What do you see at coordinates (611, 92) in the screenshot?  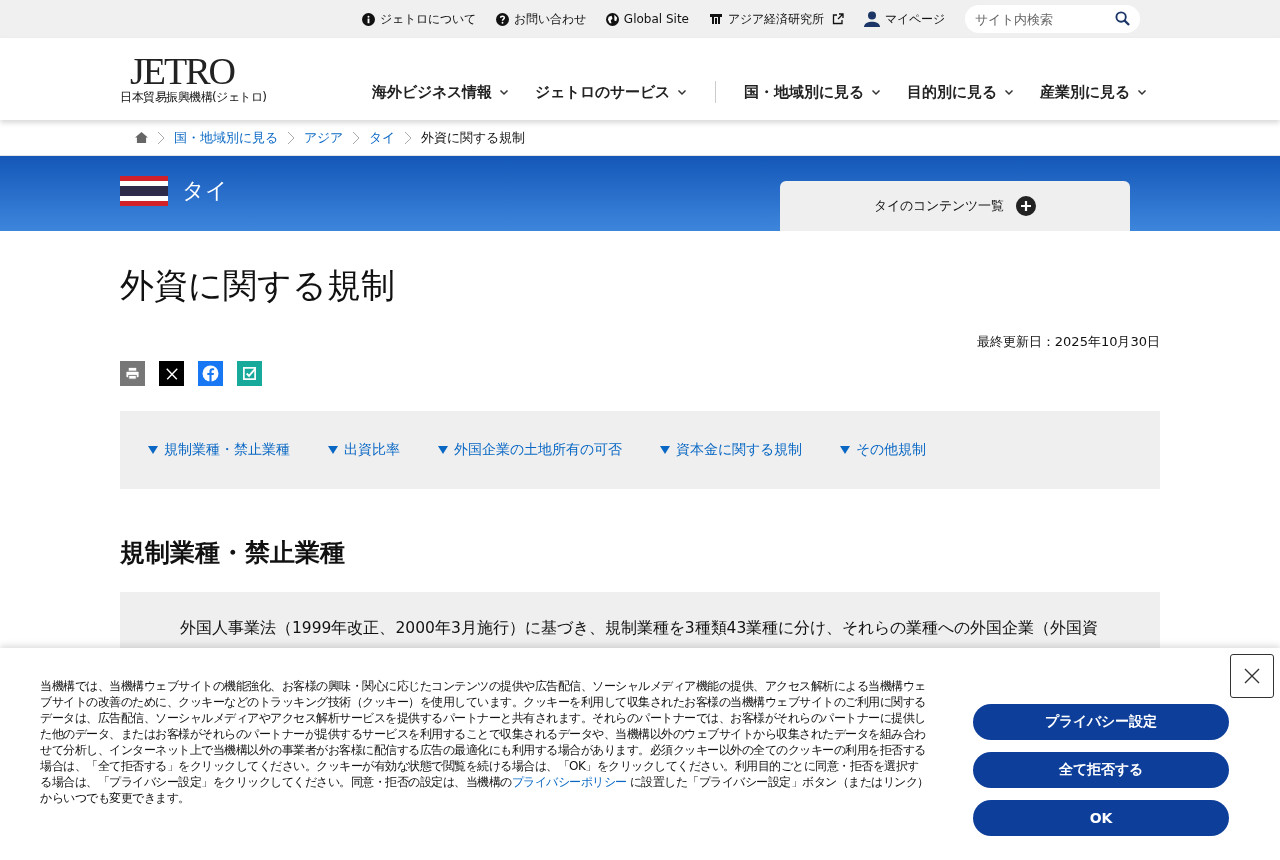 I see `nav-menu-item: ジェトロのサービス` at bounding box center [611, 92].